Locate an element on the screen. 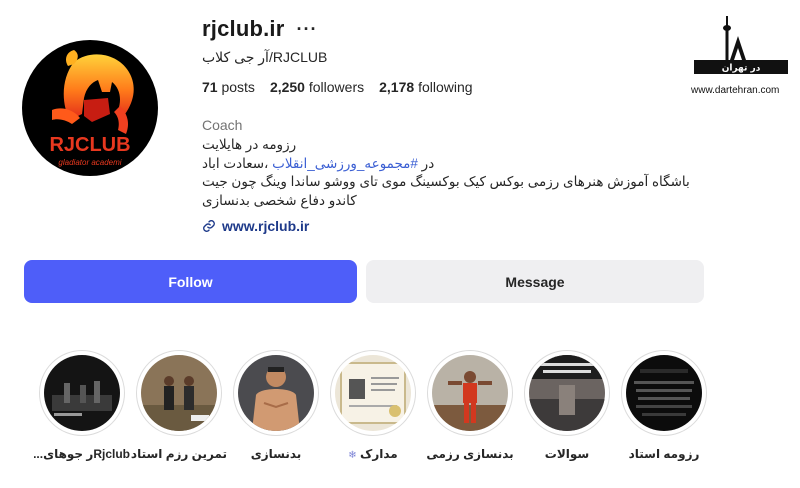 The image size is (800, 488). milad-tower-icon: در تهران is located at coordinates (741, 45).